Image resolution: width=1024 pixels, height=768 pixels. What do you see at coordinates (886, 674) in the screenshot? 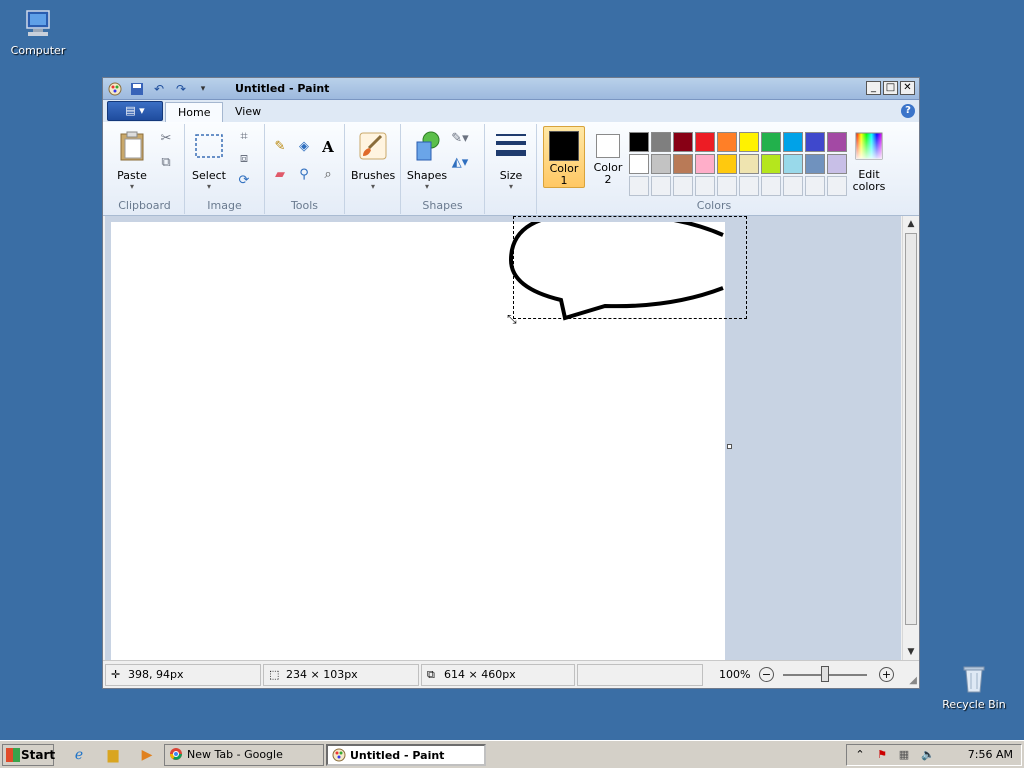
I see `zoom-in-button: +` at bounding box center [886, 674].